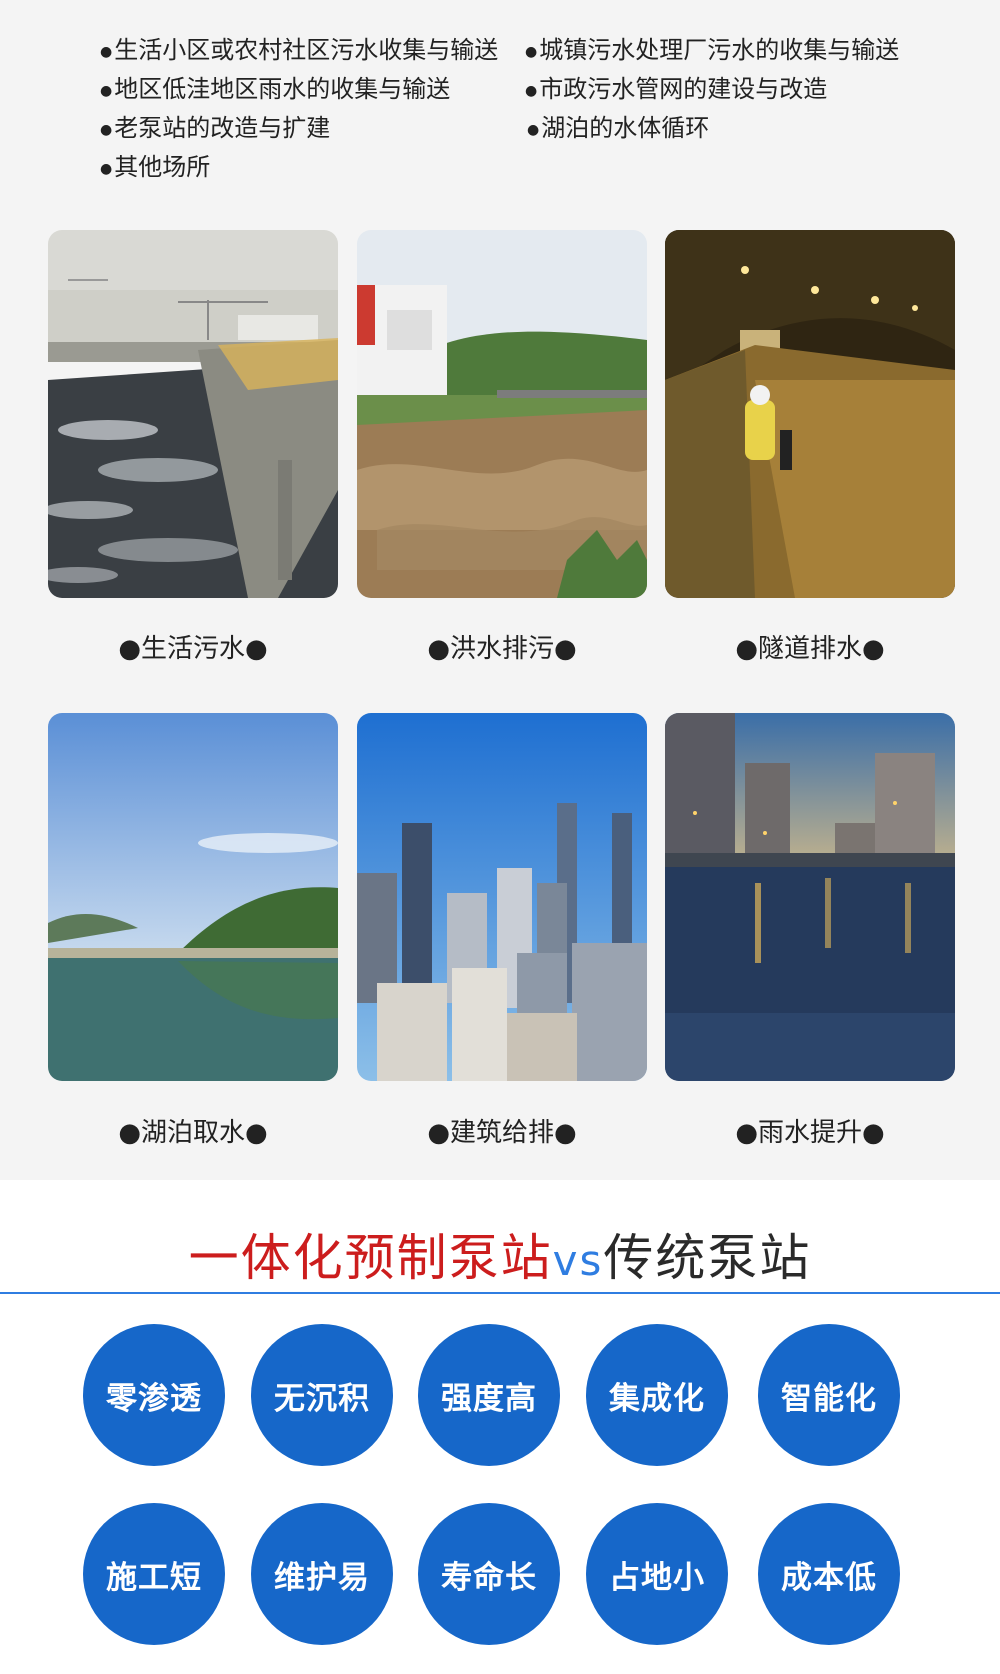 This screenshot has height=1674, width=1000. I want to click on title-integrated-station: 一体化预制泵站, so click(370, 1258).